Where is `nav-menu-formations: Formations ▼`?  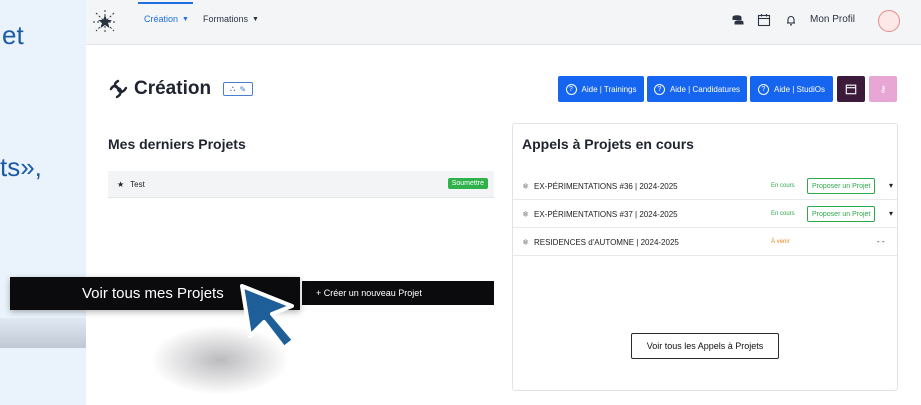 nav-menu-formations: Formations ▼ is located at coordinates (231, 19).